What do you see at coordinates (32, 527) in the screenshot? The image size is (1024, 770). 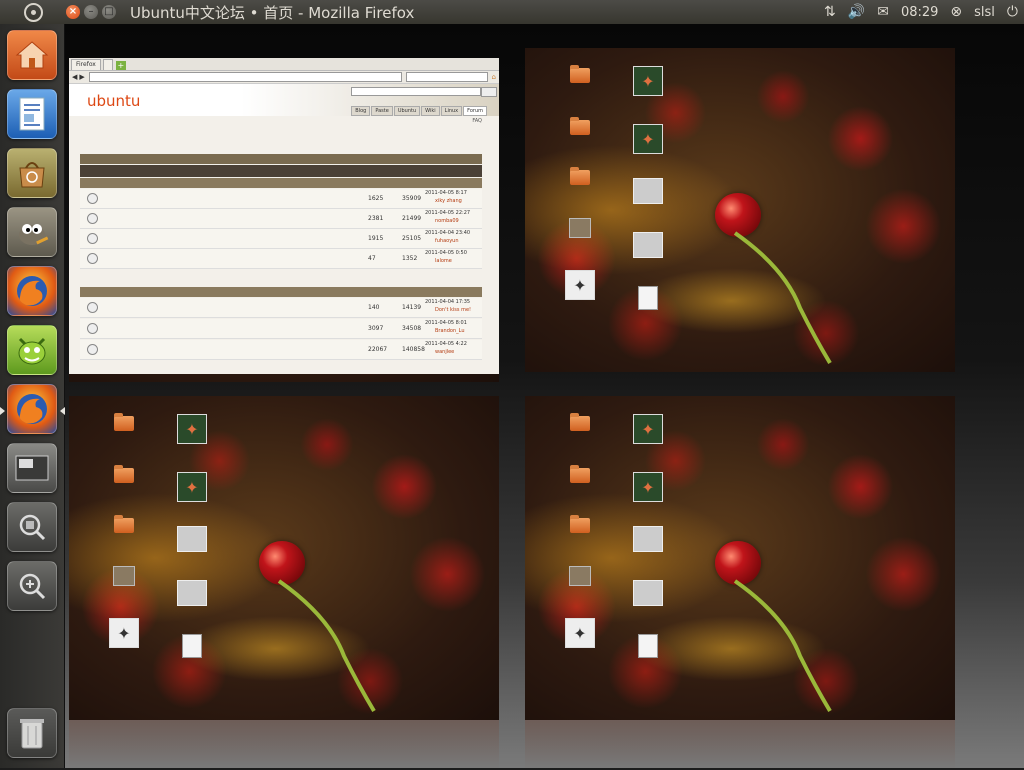 I see `search-icon` at bounding box center [32, 527].